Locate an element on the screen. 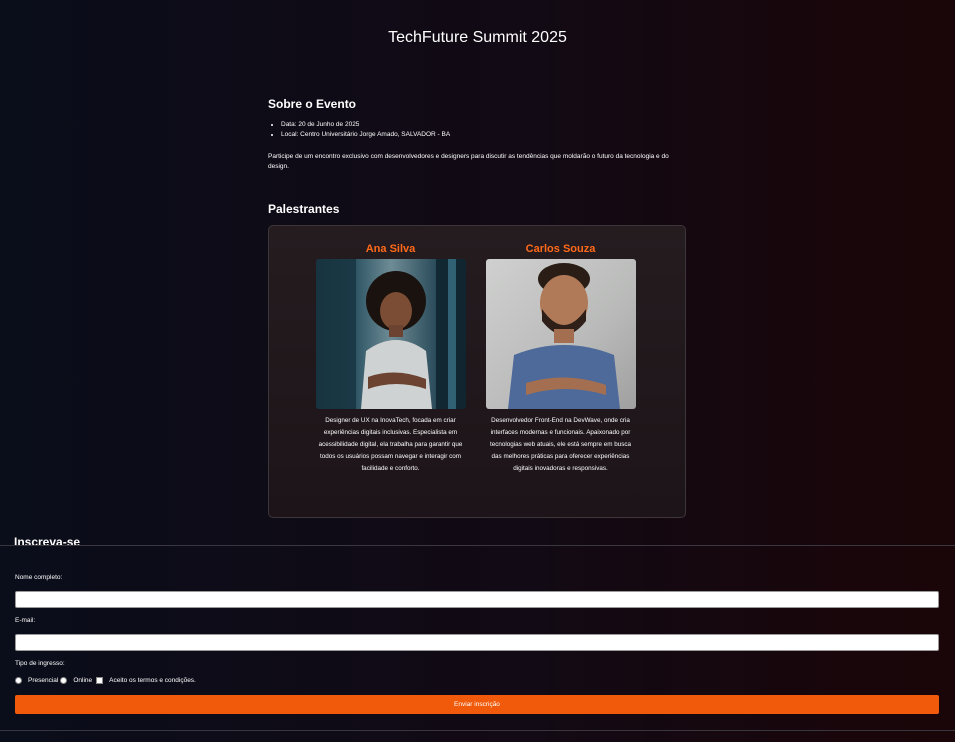 The image size is (955, 742). terms-checkbox is located at coordinates (100, 680).